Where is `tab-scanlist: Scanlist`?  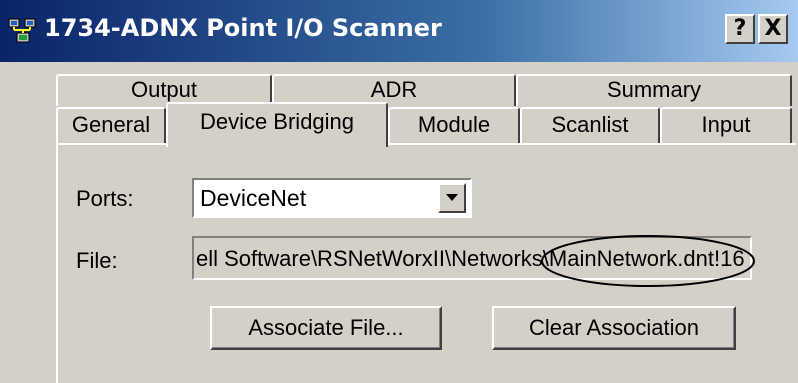 tab-scanlist: Scanlist is located at coordinates (590, 125).